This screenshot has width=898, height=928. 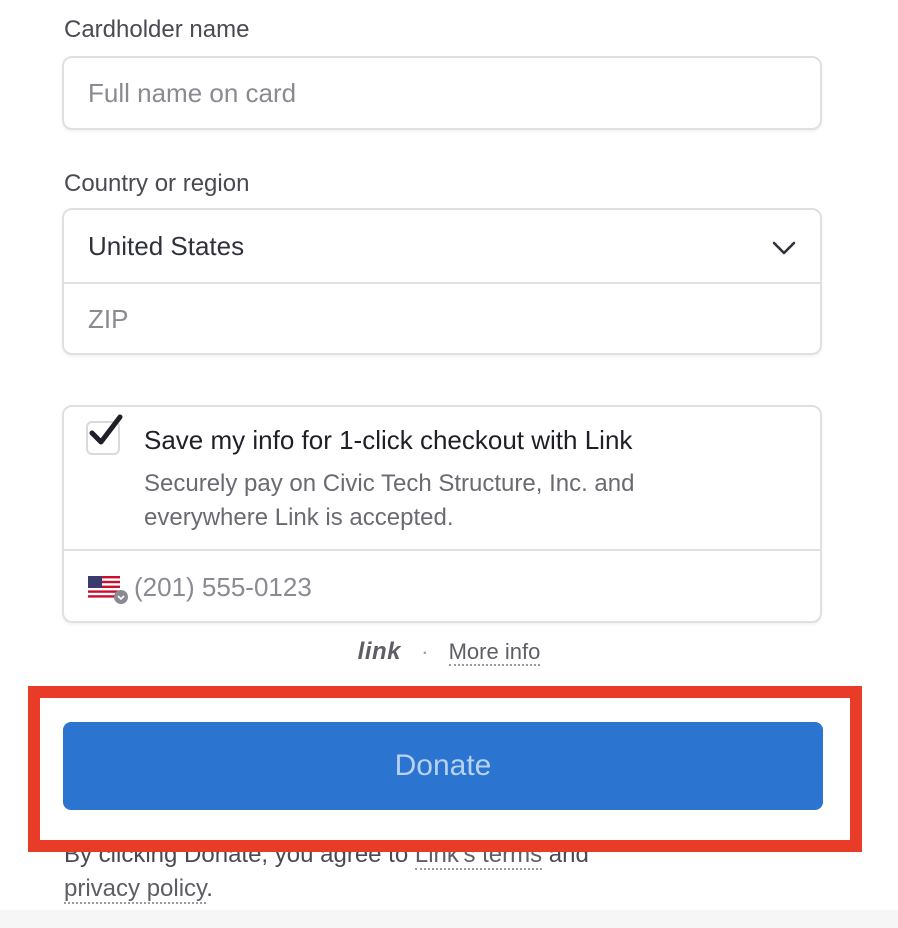 What do you see at coordinates (108, 590) in the screenshot?
I see `us-flag-icon` at bounding box center [108, 590].